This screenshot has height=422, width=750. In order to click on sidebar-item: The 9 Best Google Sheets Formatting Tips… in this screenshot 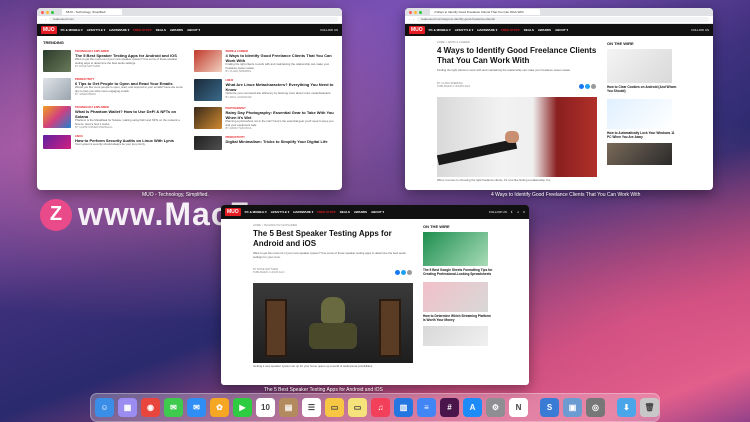, I will do `click(458, 272)`.